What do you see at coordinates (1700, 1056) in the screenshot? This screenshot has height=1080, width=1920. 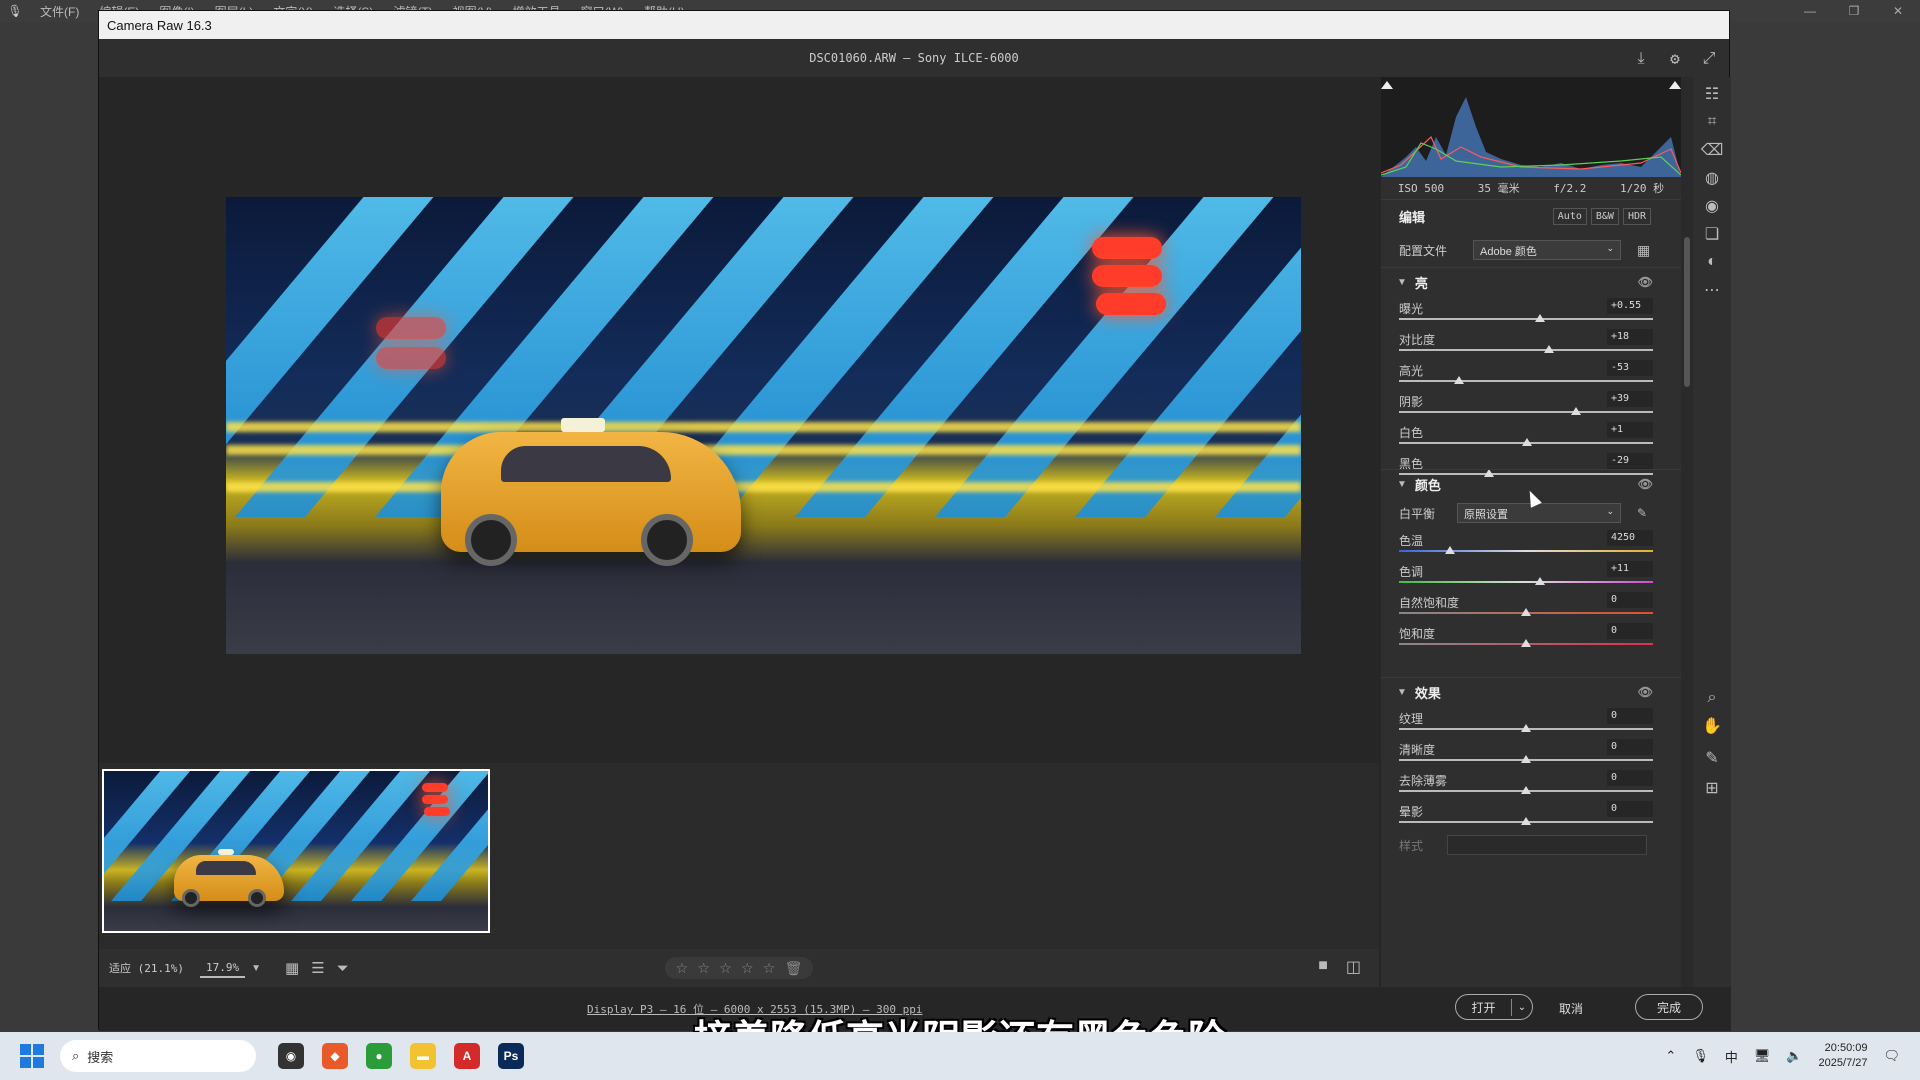 I see `microphone-icon: 🎙` at bounding box center [1700, 1056].